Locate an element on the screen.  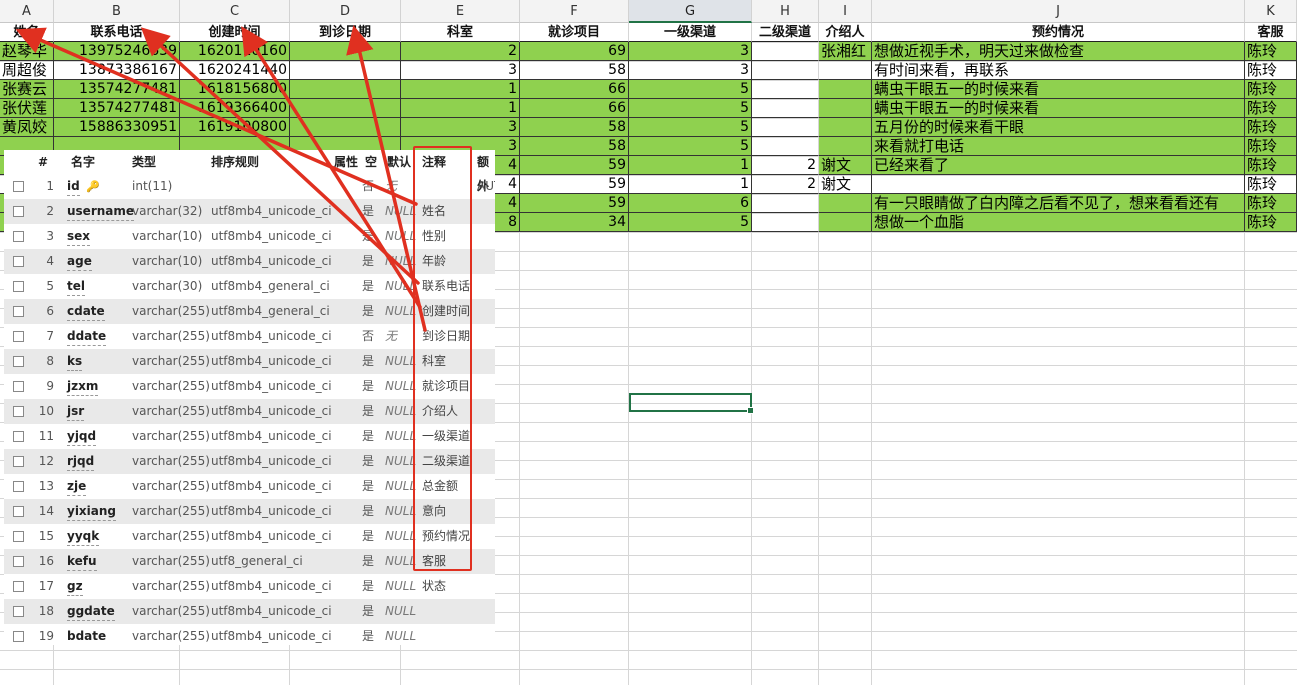
cell-cdate: 1618156800 is located at coordinates (235, 89).